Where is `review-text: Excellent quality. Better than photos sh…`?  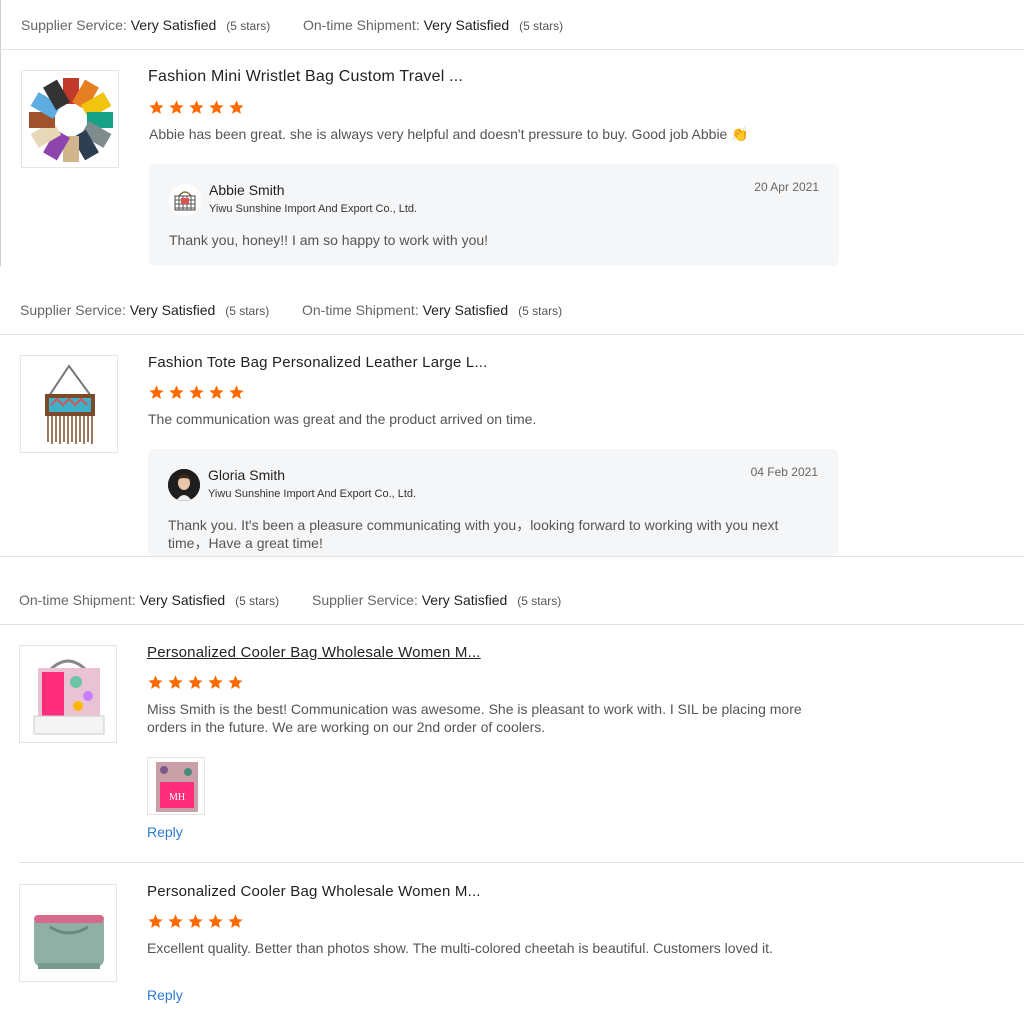
review-text: Excellent quality. Better than photos sh… is located at coordinates (460, 948).